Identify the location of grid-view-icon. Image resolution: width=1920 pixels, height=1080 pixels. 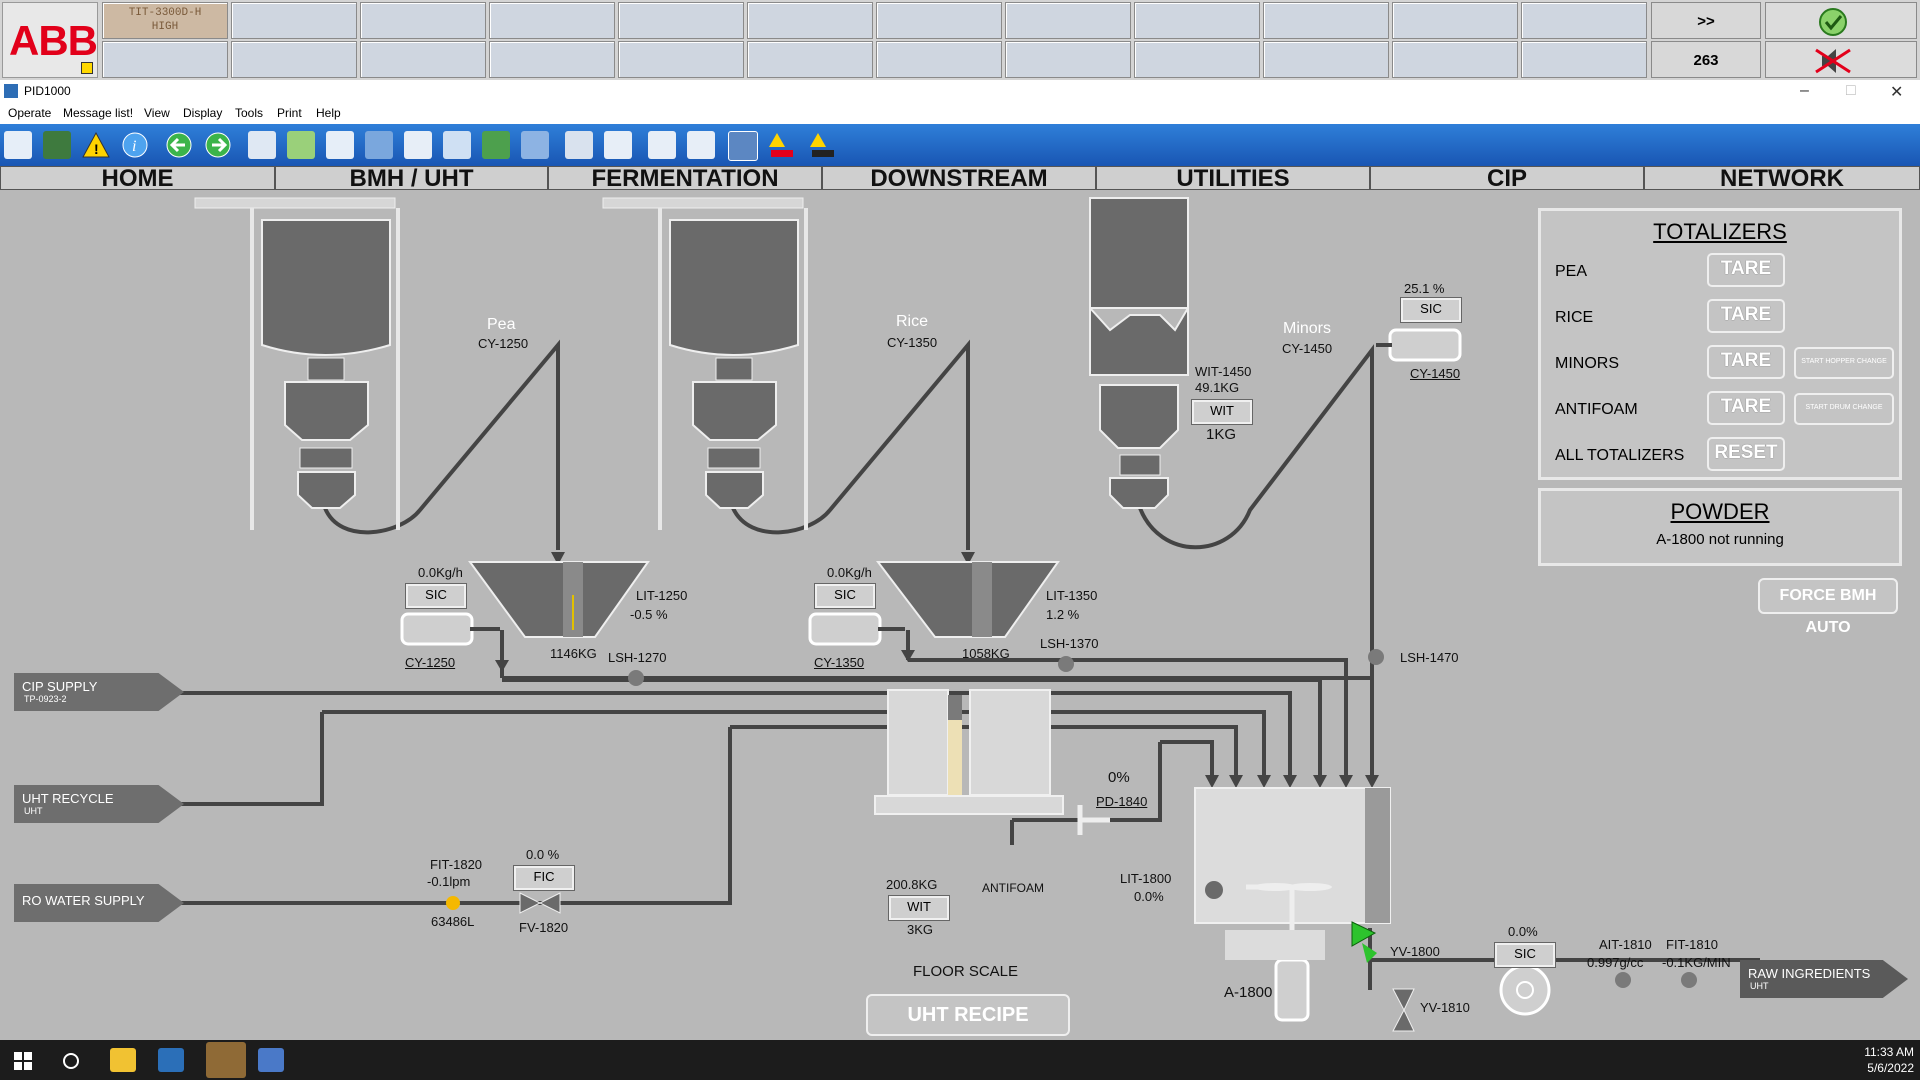
(18, 145).